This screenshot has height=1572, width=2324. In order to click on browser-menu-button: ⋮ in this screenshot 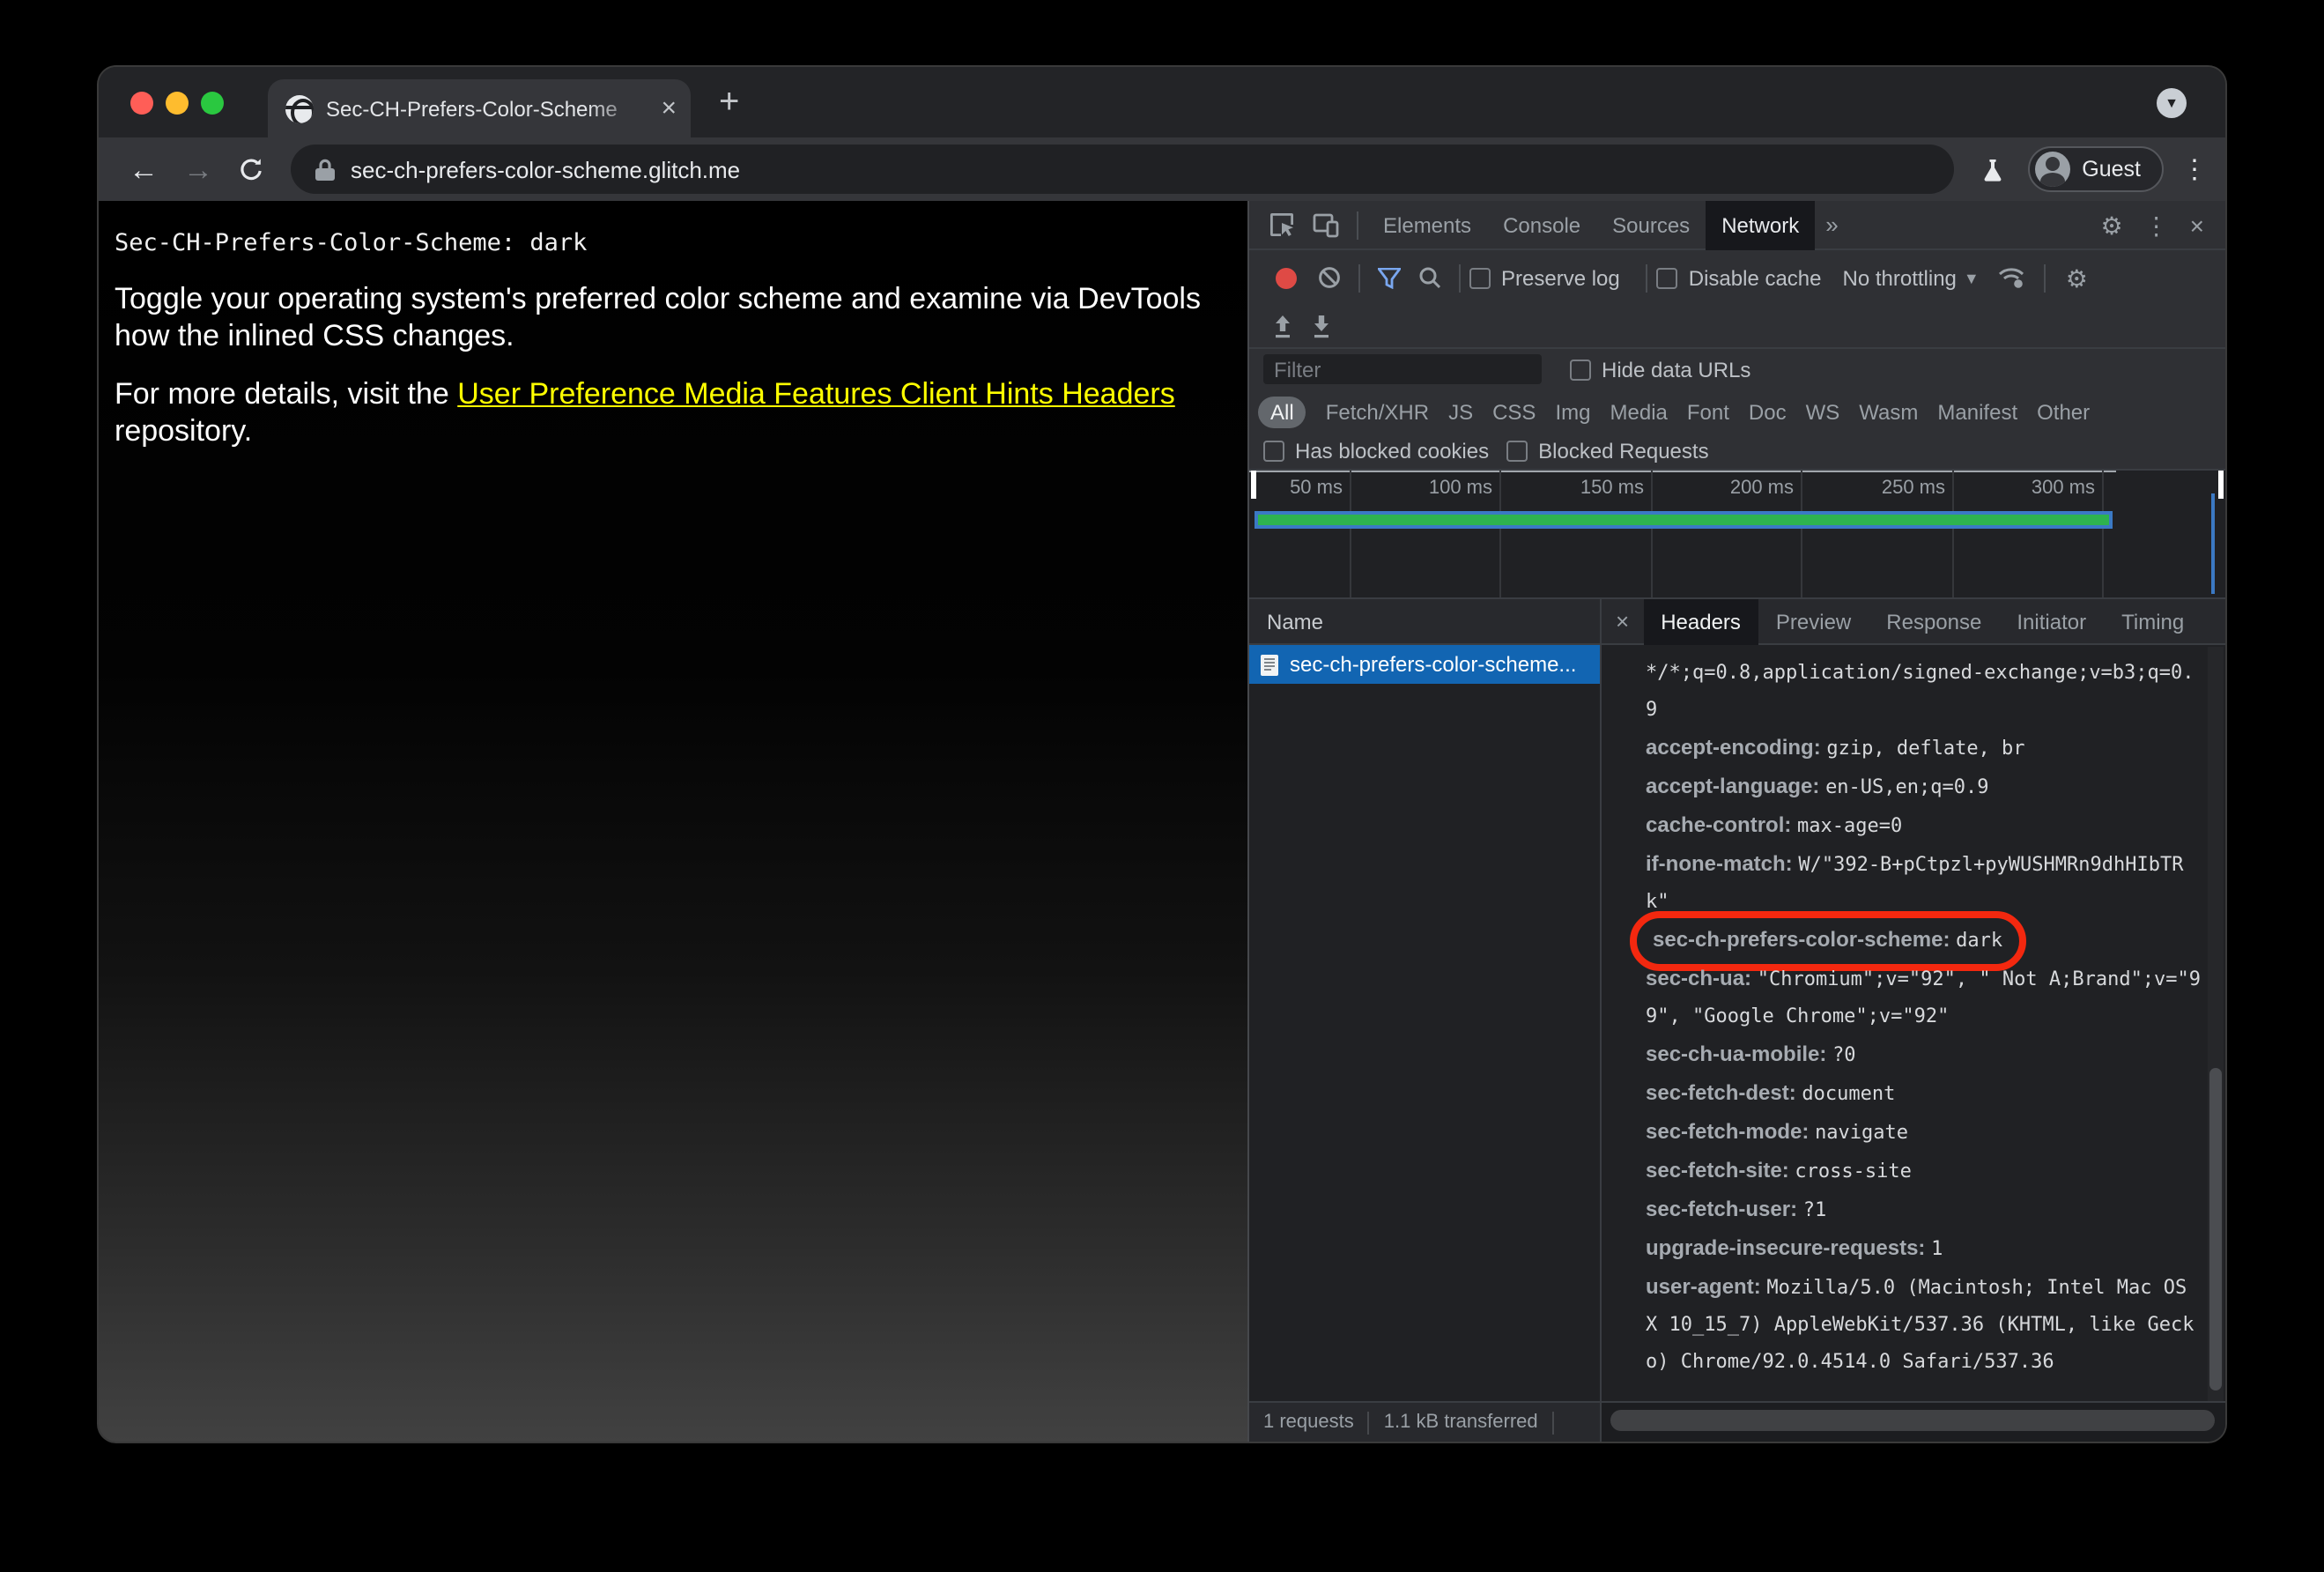, I will do `click(2194, 169)`.